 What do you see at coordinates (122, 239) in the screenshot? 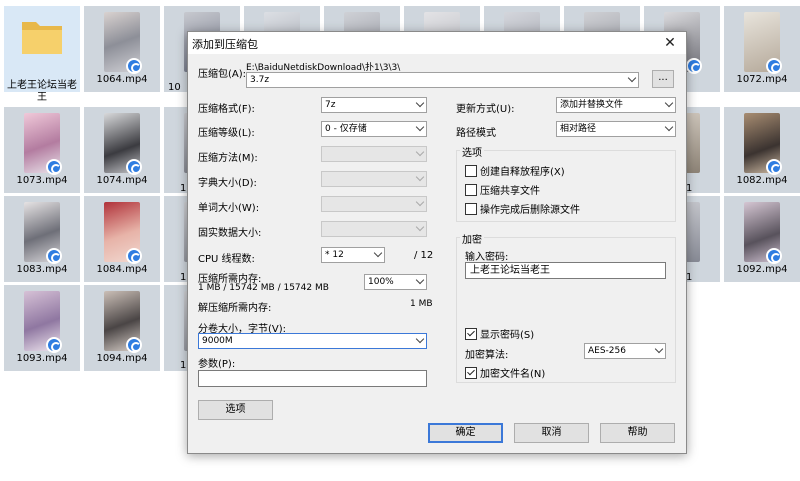
I see `file-item: 1084.mp4` at bounding box center [122, 239].